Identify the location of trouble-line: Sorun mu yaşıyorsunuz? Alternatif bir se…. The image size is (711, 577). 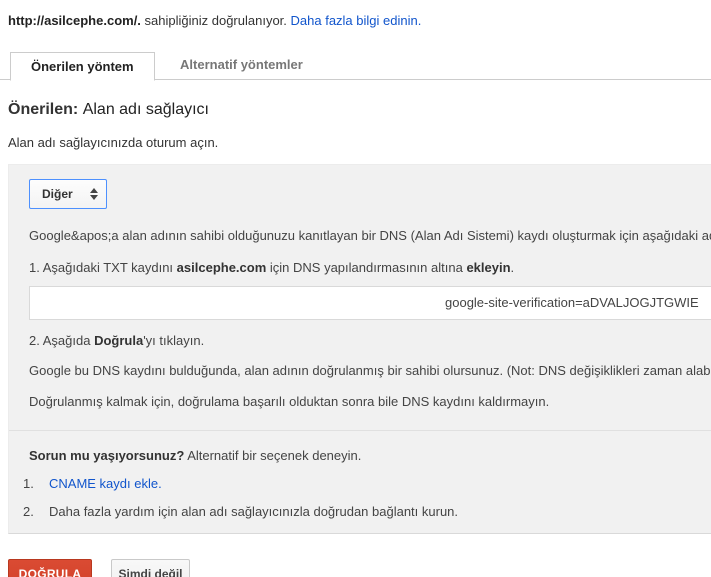
(370, 455).